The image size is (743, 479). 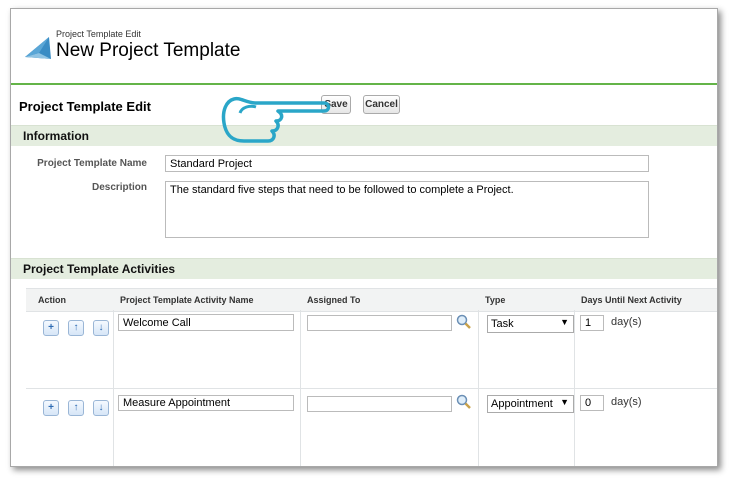 I want to click on column-header-days-until-next: Days Until Next Activity, so click(x=631, y=300).